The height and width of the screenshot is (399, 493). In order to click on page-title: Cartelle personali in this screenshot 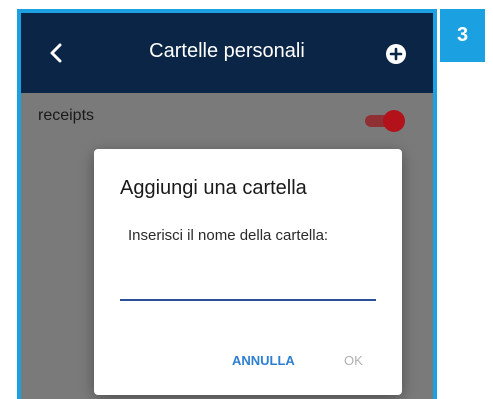, I will do `click(227, 51)`.